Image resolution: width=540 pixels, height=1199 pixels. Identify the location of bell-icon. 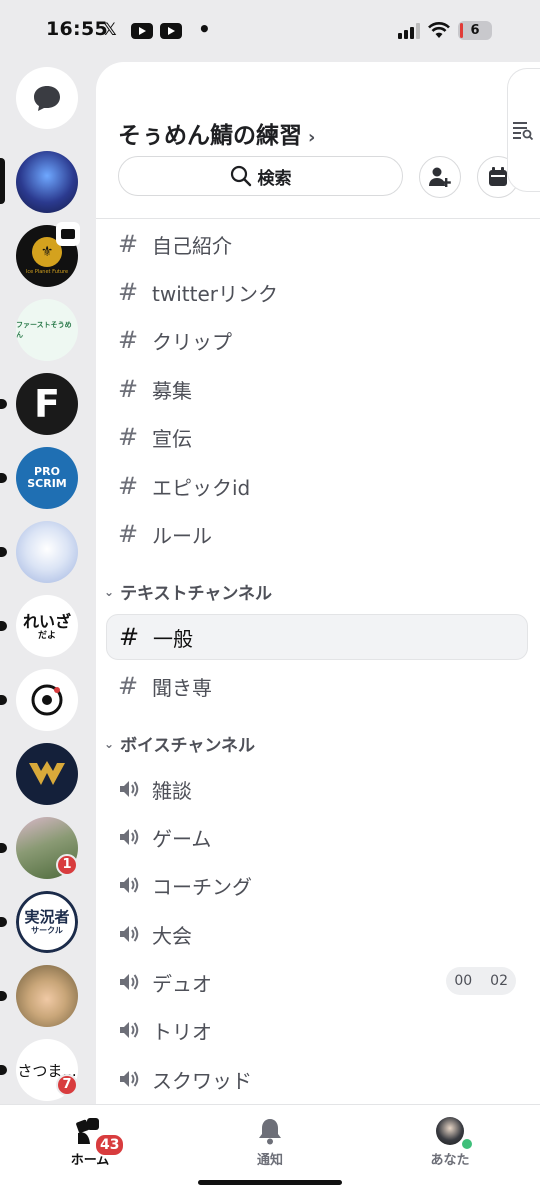
(270, 1132).